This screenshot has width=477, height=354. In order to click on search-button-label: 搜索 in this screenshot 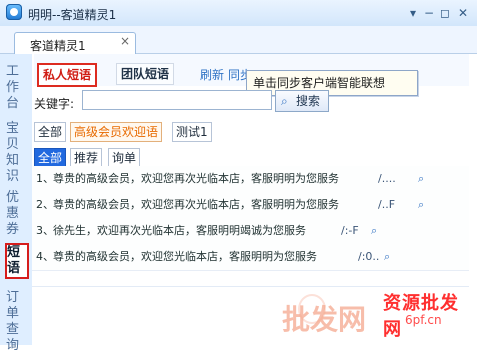, I will do `click(308, 101)`.